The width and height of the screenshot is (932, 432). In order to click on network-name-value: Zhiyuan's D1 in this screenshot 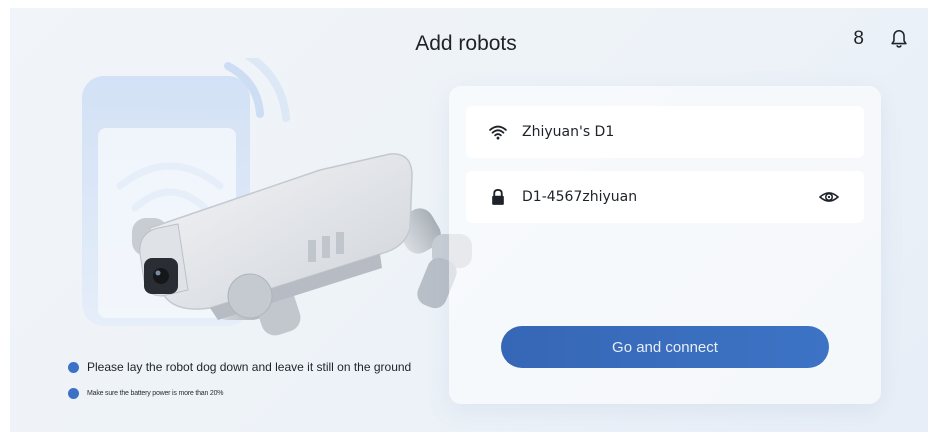, I will do `click(568, 132)`.